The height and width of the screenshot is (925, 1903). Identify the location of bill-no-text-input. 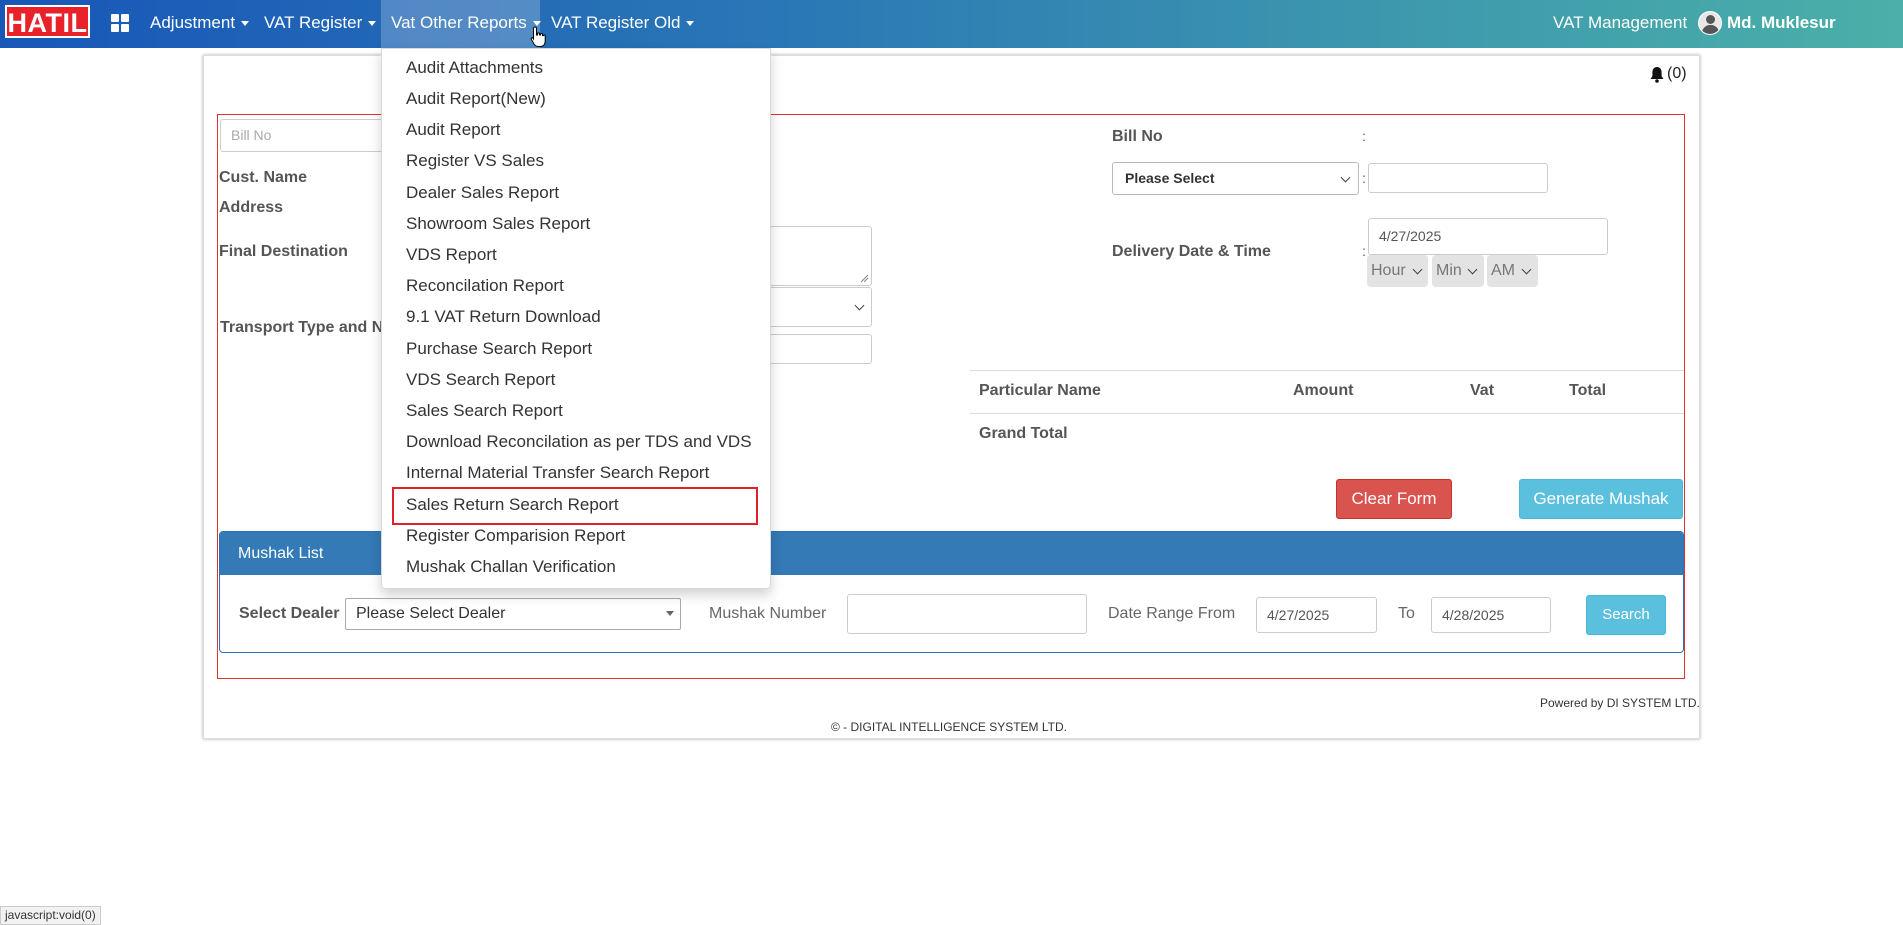
(1458, 178).